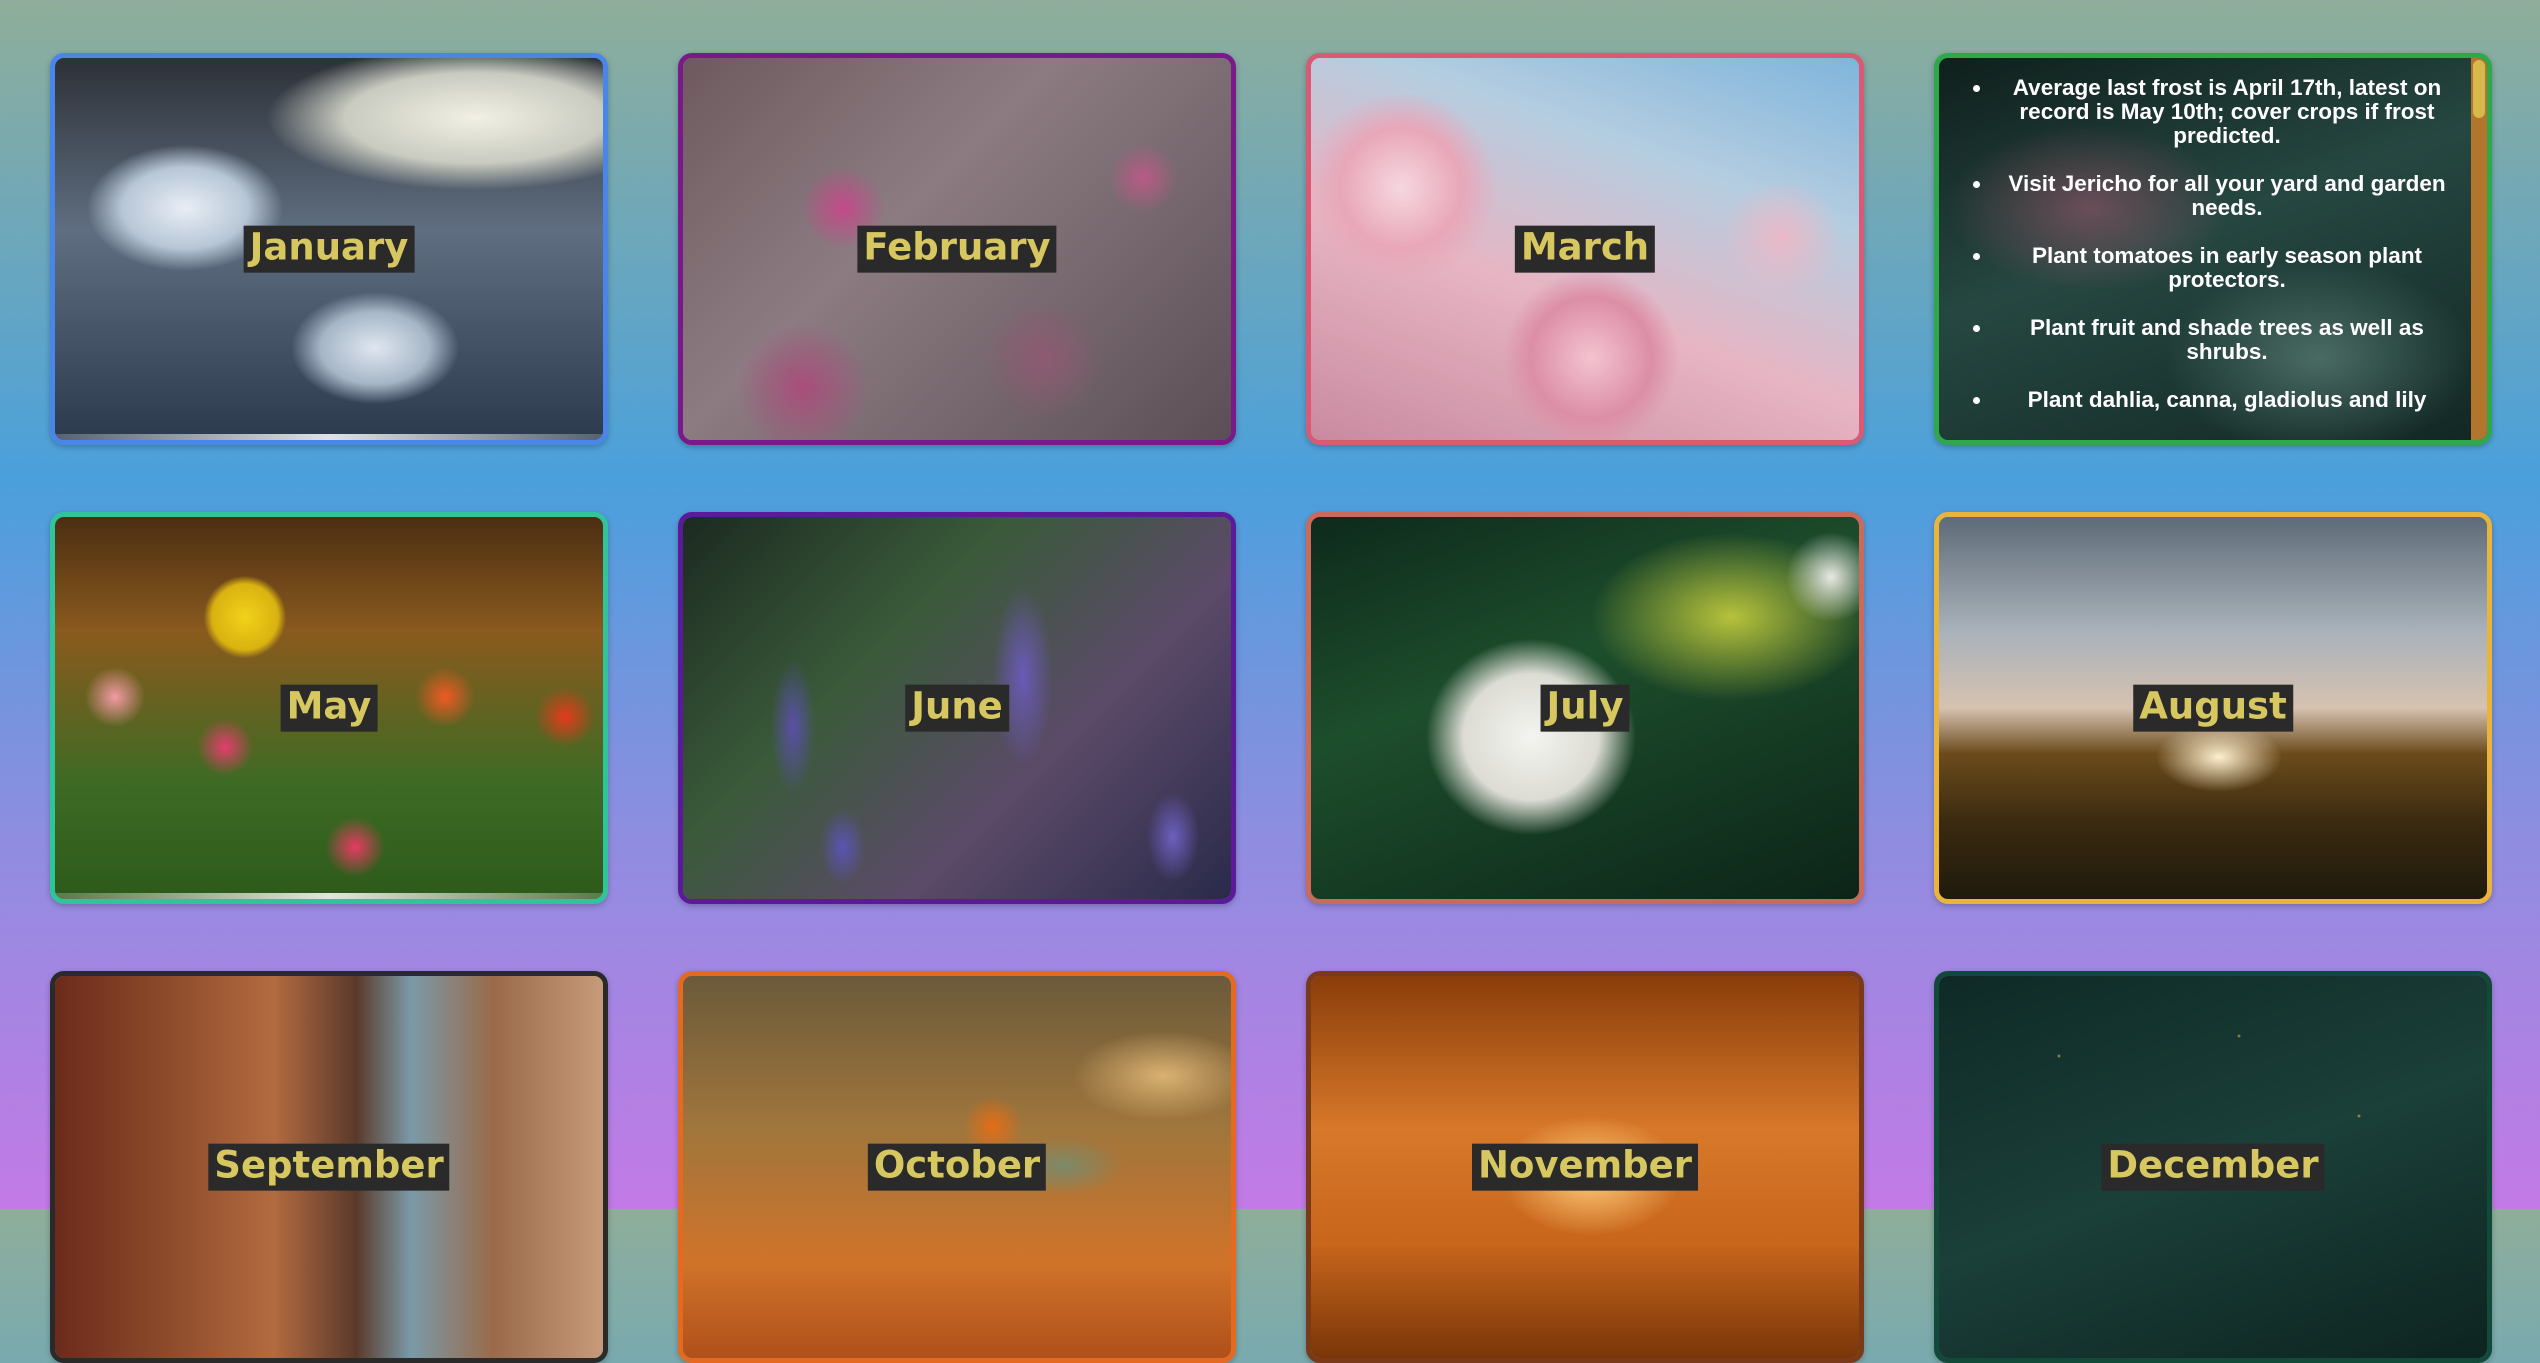 This screenshot has height=1363, width=2540. I want to click on card-july: July, so click(1585, 708).